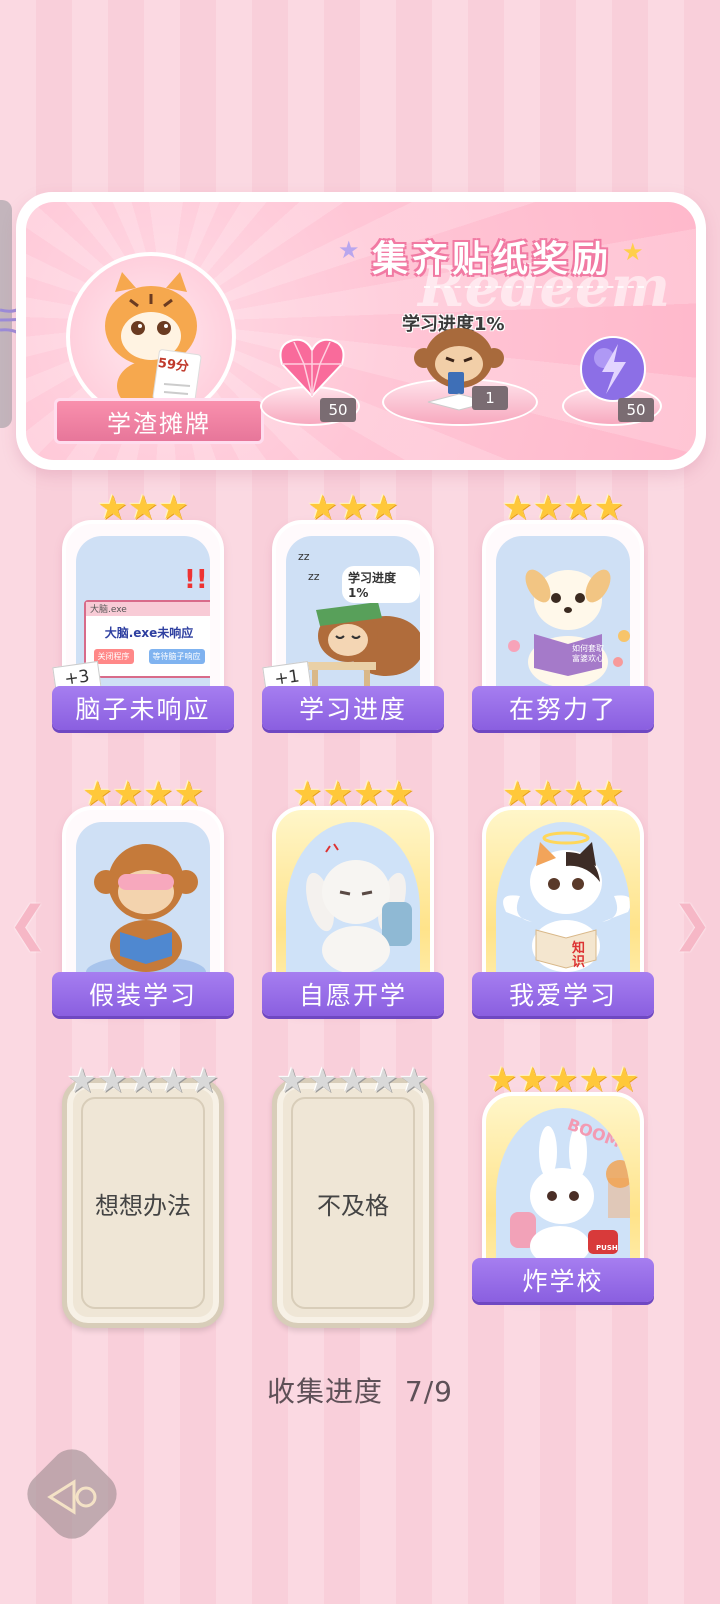  What do you see at coordinates (325, 1391) in the screenshot?
I see `collection-progress-label: 收集进度` at bounding box center [325, 1391].